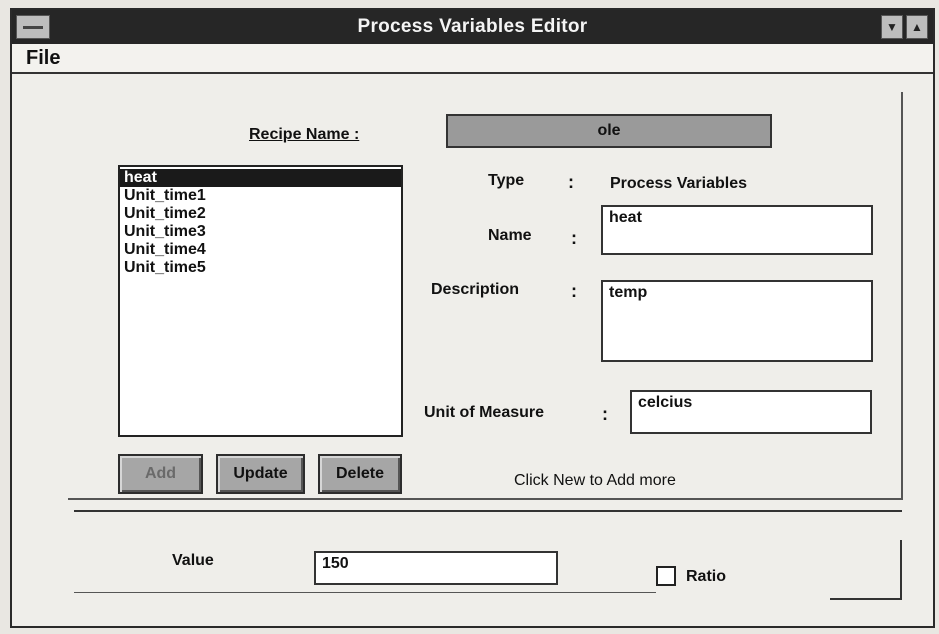 This screenshot has height=634, width=939. Describe the element at coordinates (595, 480) in the screenshot. I see `add-more-hint: Click New to Add more` at that location.